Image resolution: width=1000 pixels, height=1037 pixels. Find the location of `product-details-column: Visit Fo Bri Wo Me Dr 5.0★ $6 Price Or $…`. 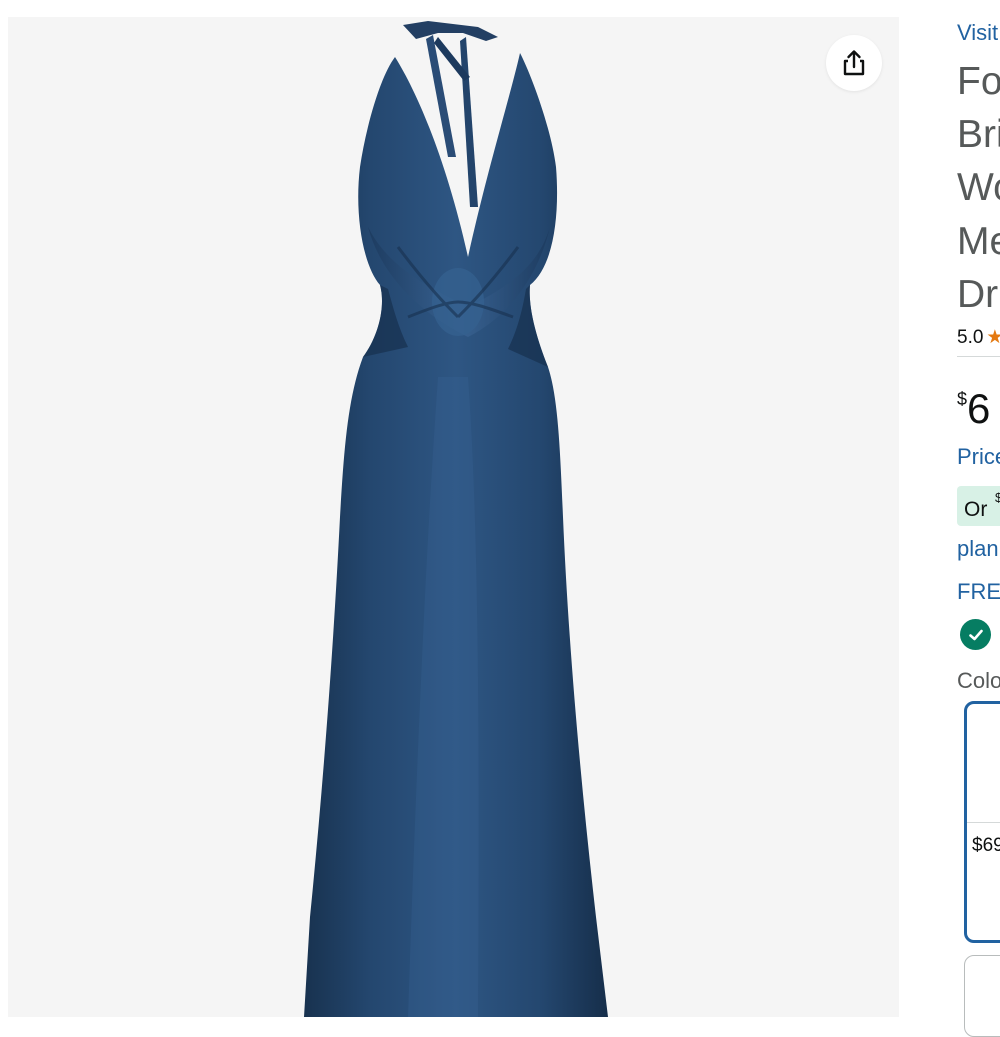

product-details-column: Visit Fo Bri Wo Me Dr 5.0★ $6 Price Or $… is located at coordinates (978, 518).